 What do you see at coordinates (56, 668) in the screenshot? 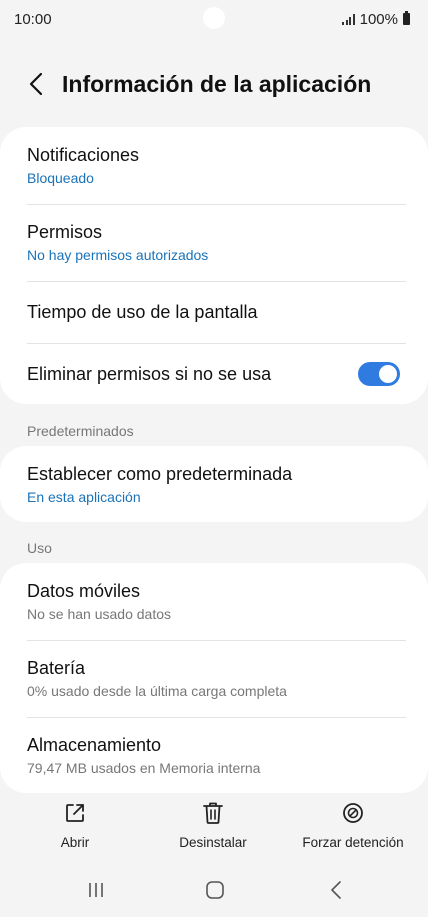
I see `battery-title: Batería` at bounding box center [56, 668].